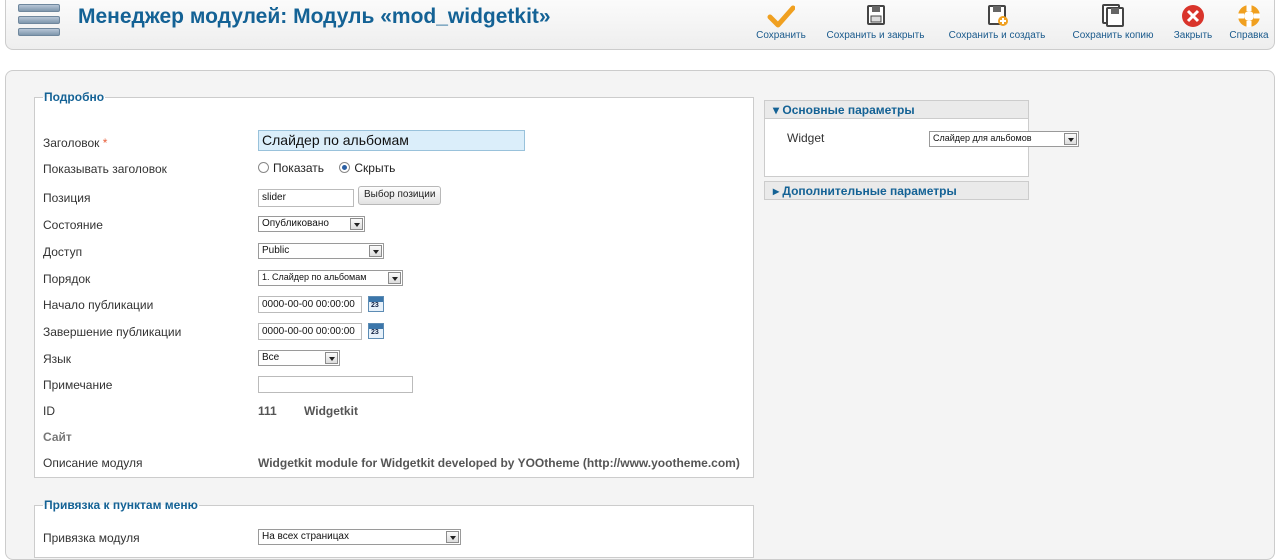  I want to click on site-row: Сайт, so click(393, 438).